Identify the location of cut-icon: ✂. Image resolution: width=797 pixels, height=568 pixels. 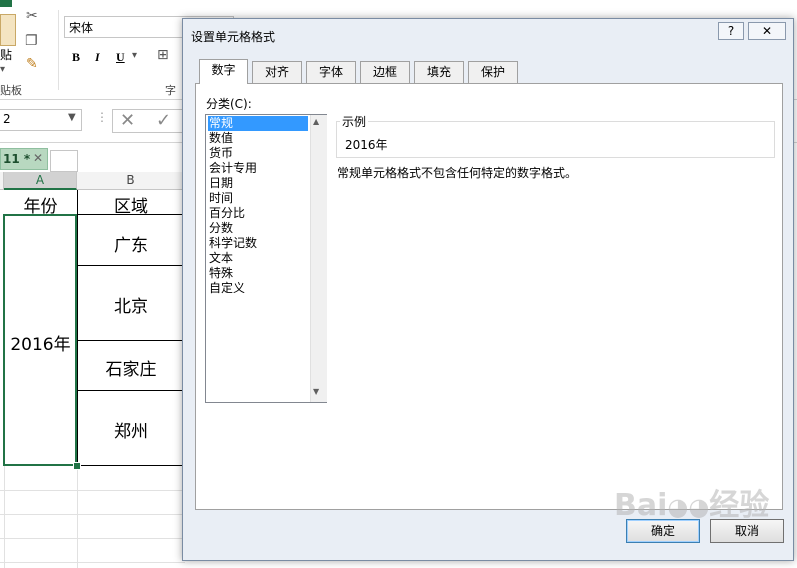
(32, 16).